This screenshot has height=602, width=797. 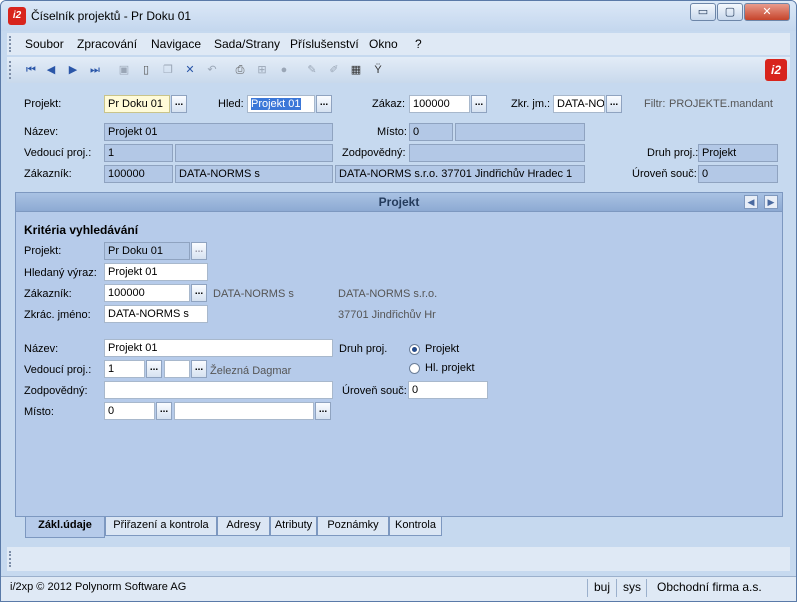 I want to click on stop-icon: ●, so click(x=284, y=70).